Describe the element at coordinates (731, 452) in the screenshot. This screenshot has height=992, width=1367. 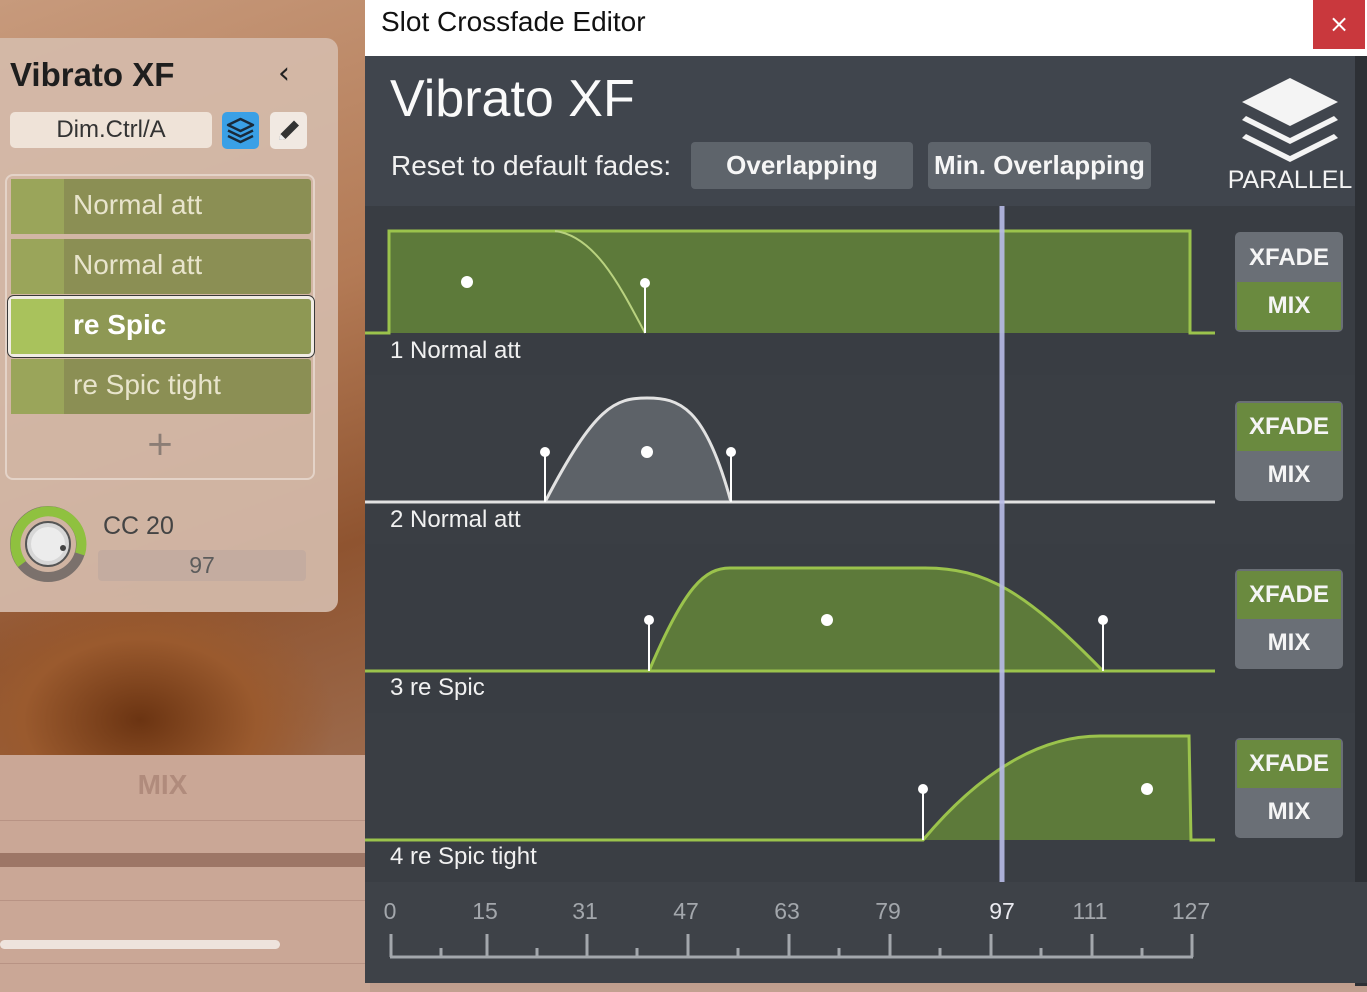
I see `lane-2-handle-right-dot` at that location.